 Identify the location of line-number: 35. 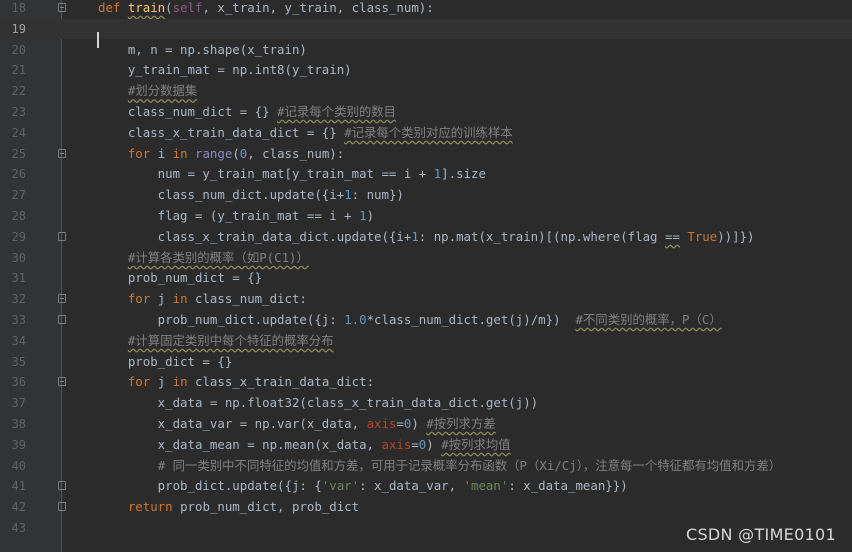
(18, 361).